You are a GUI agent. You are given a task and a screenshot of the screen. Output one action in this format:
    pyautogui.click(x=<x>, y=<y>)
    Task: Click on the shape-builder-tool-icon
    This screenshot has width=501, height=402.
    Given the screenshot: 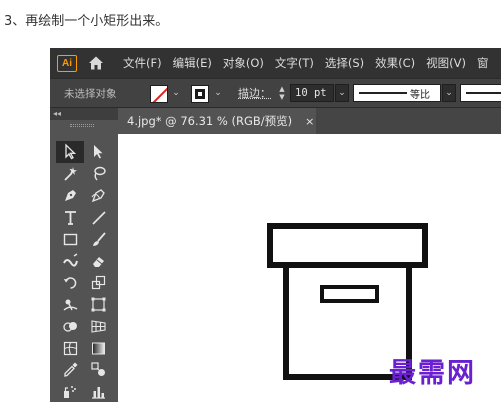 What is the action you would take?
    pyautogui.click(x=70, y=326)
    